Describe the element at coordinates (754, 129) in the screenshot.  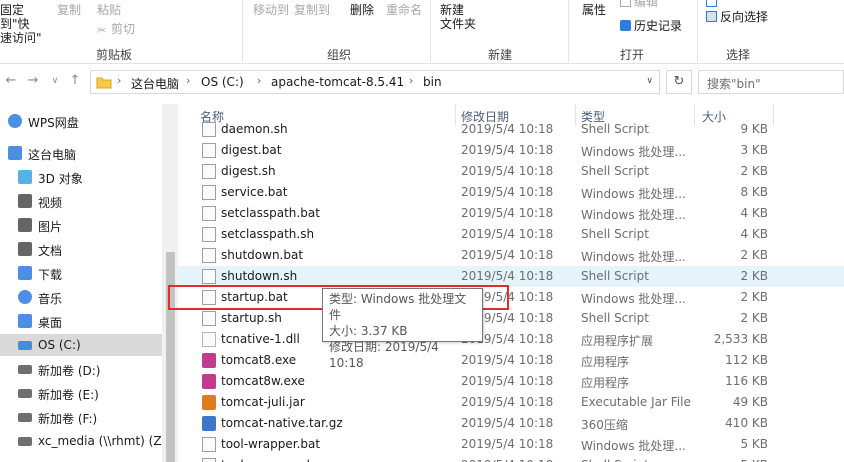
I see `file-size: 9 KB` at that location.